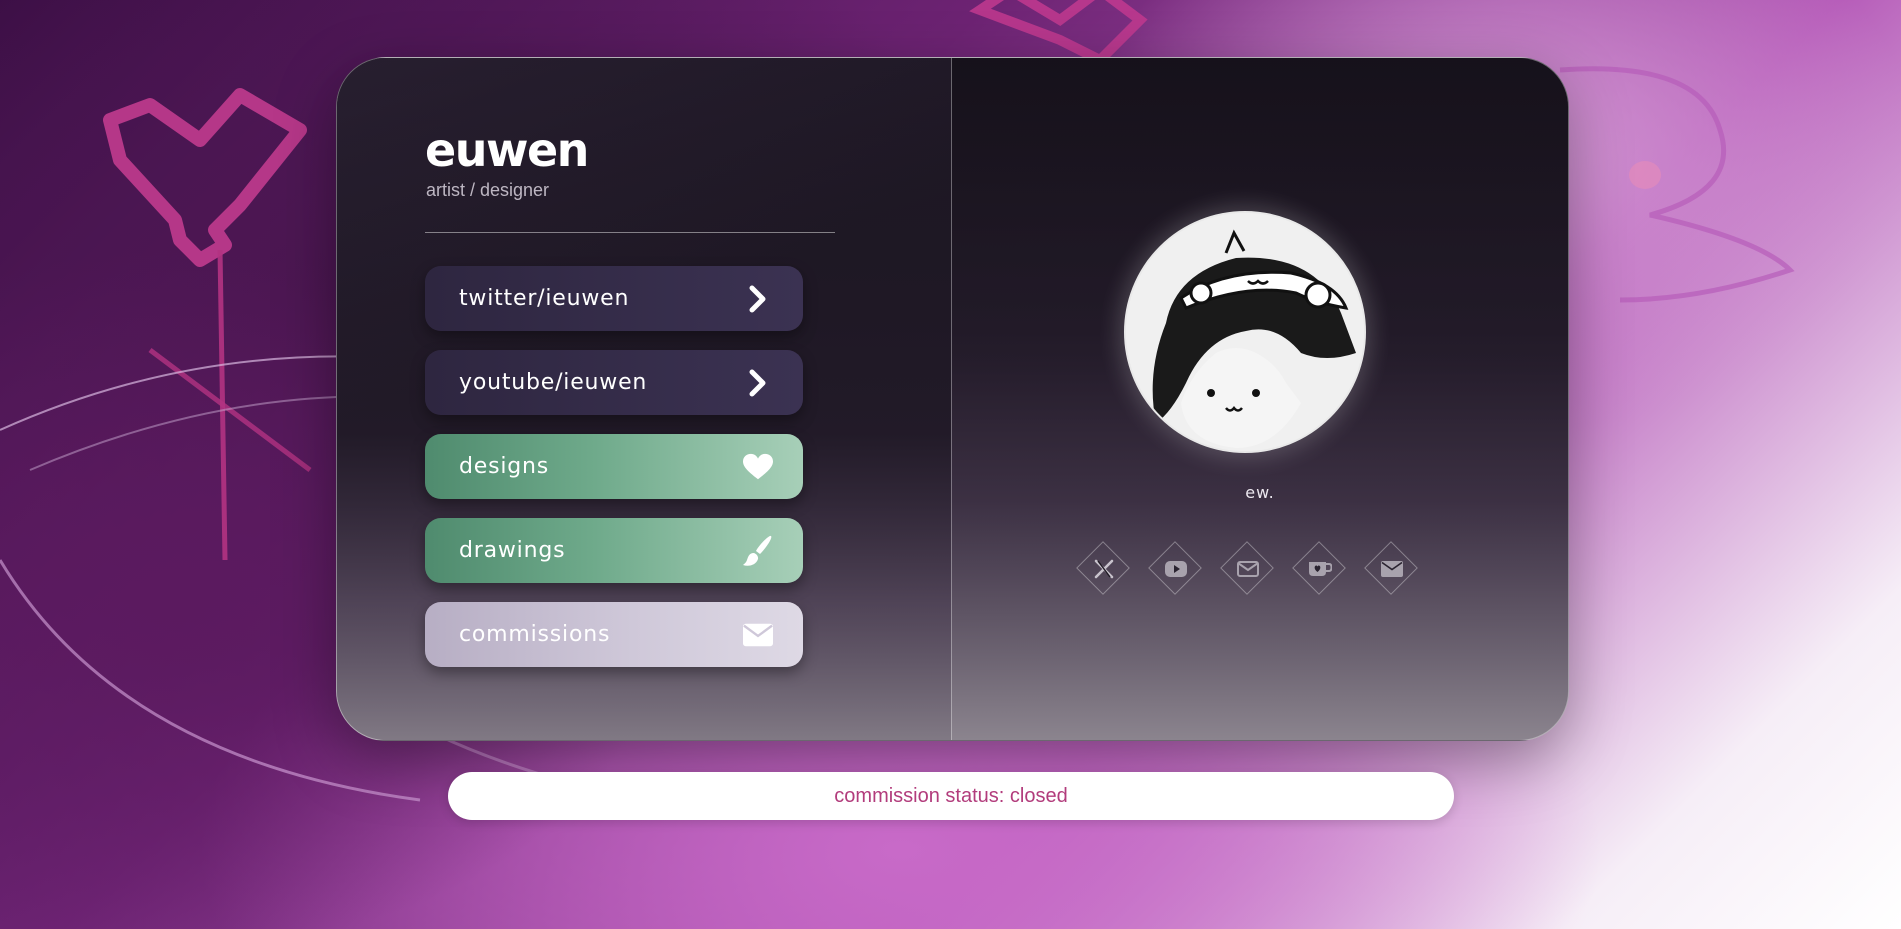 The image size is (1901, 929). I want to click on mail-outline-icon, so click(1248, 569).